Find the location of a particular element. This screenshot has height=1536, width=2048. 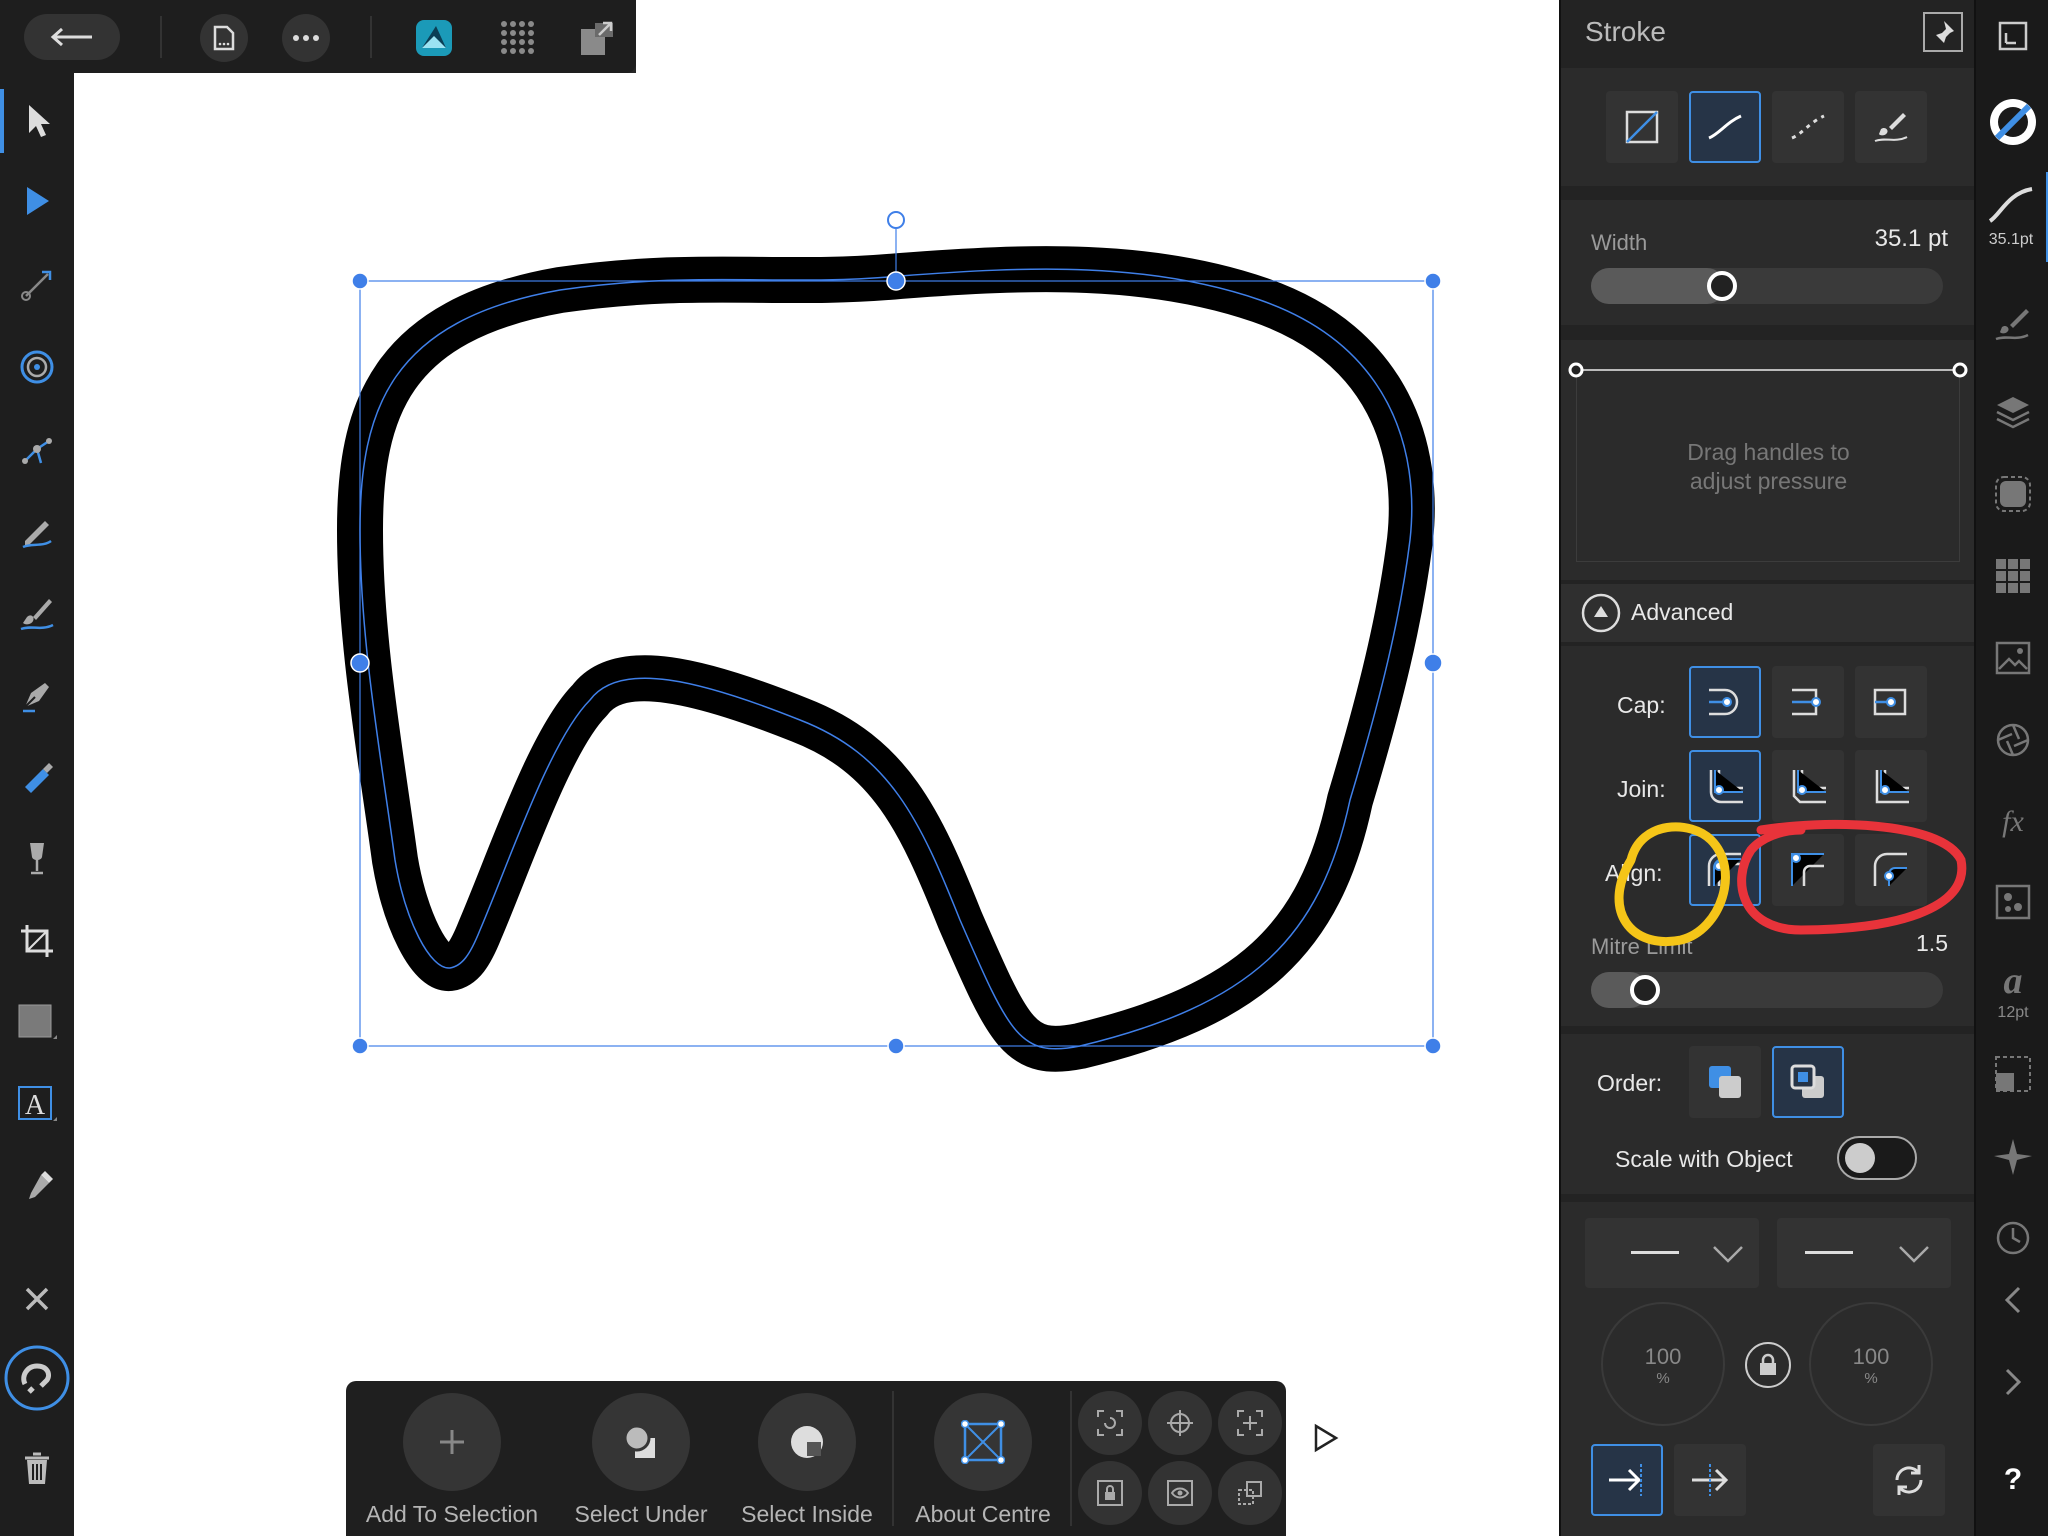

shape-tool-button is located at coordinates (37, 1023).